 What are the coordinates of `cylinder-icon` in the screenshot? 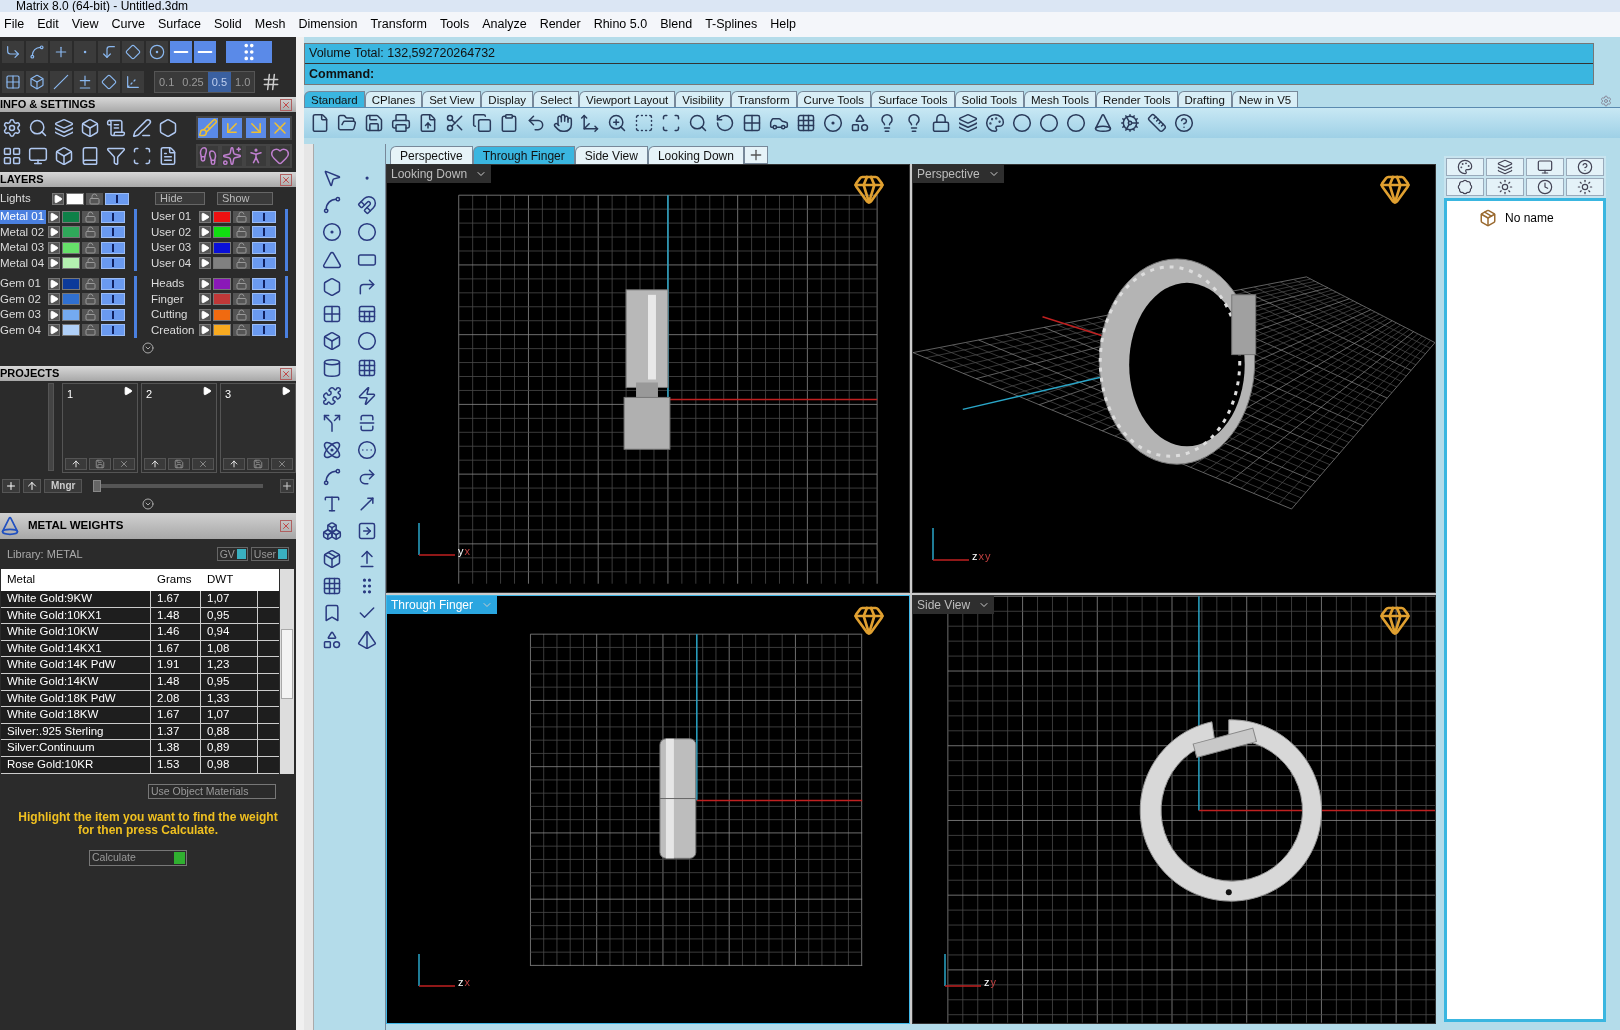 It's located at (331, 368).